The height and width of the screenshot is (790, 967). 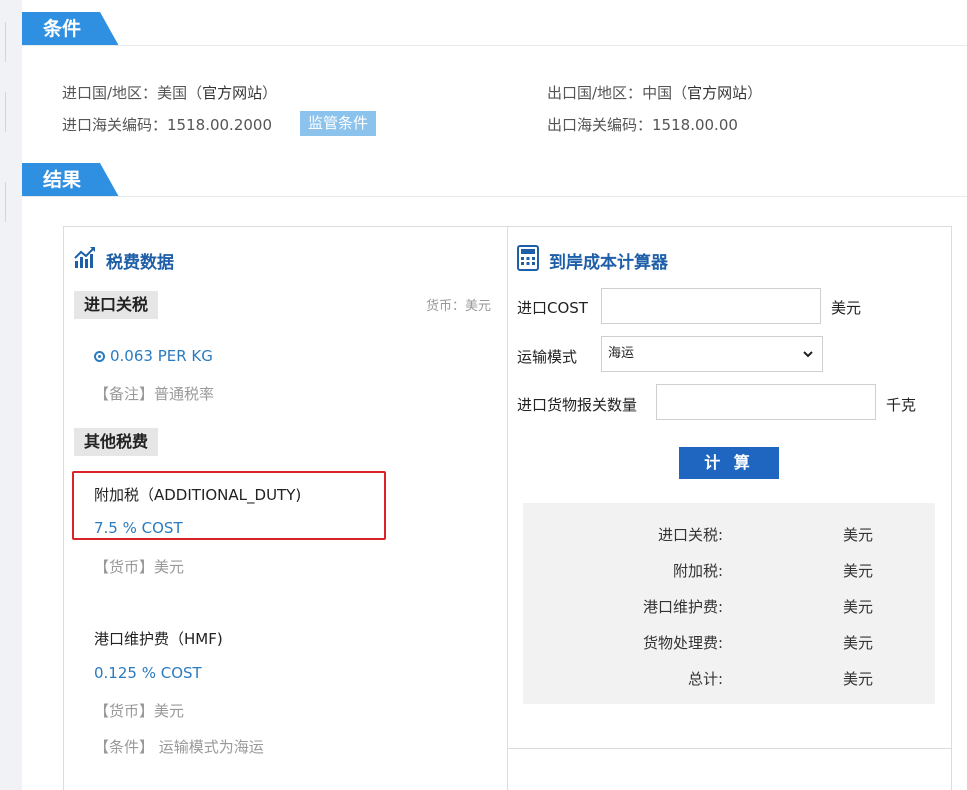 What do you see at coordinates (154, 394) in the screenshot?
I see `duty-note: 【备注】普通税率` at bounding box center [154, 394].